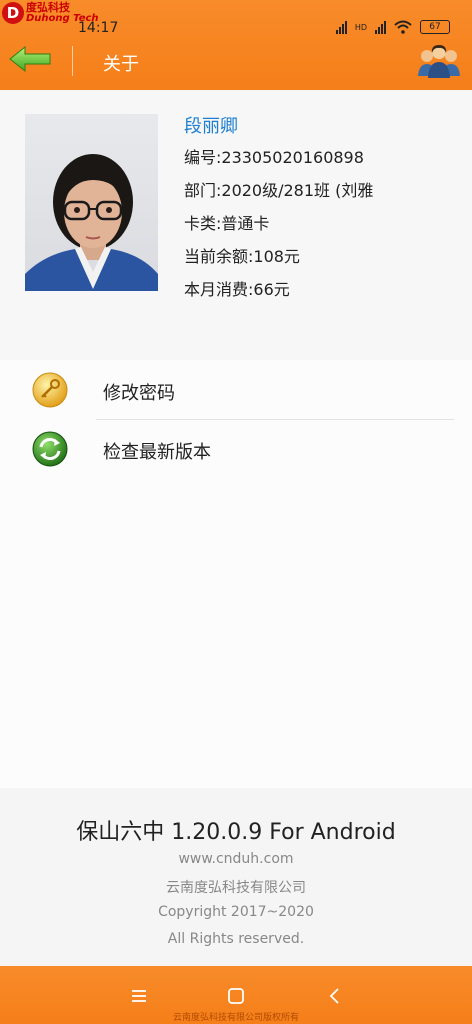  I want to click on users-icon, so click(439, 60).